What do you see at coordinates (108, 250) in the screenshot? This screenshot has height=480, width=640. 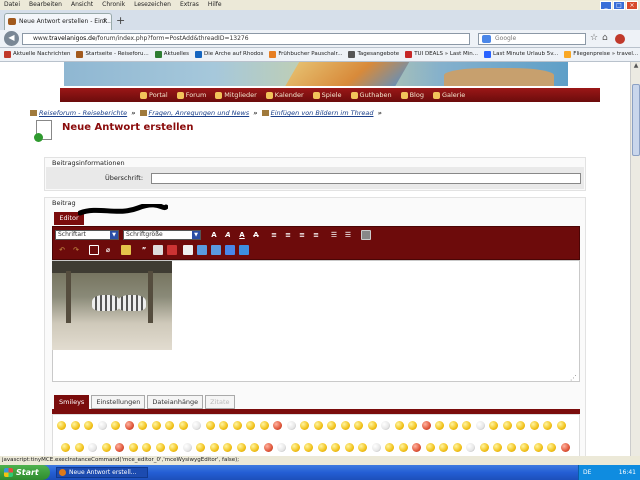 I see `unlink-icon: ⌀` at bounding box center [108, 250].